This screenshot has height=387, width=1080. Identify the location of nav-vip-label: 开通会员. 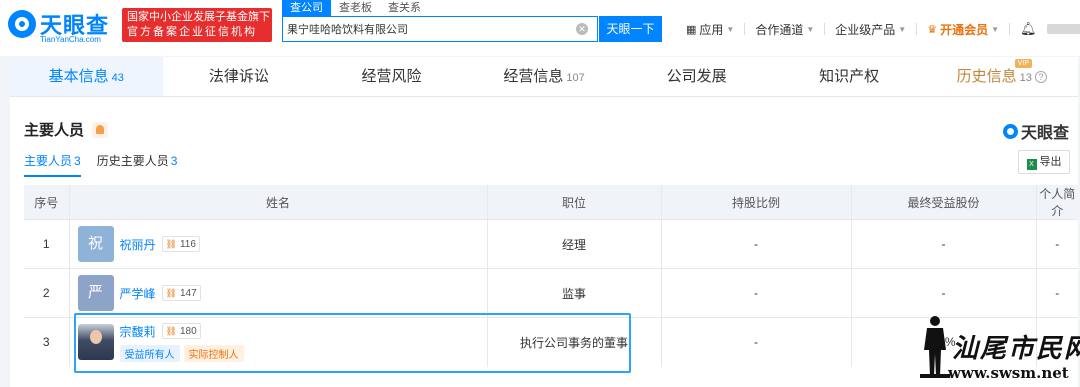
(964, 29).